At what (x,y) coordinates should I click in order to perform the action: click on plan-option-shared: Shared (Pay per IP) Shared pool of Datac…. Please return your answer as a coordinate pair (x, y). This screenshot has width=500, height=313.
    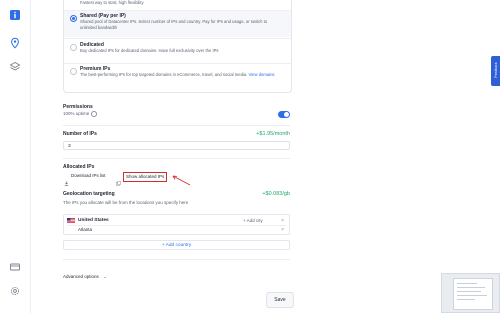
    Looking at the image, I should click on (177, 24).